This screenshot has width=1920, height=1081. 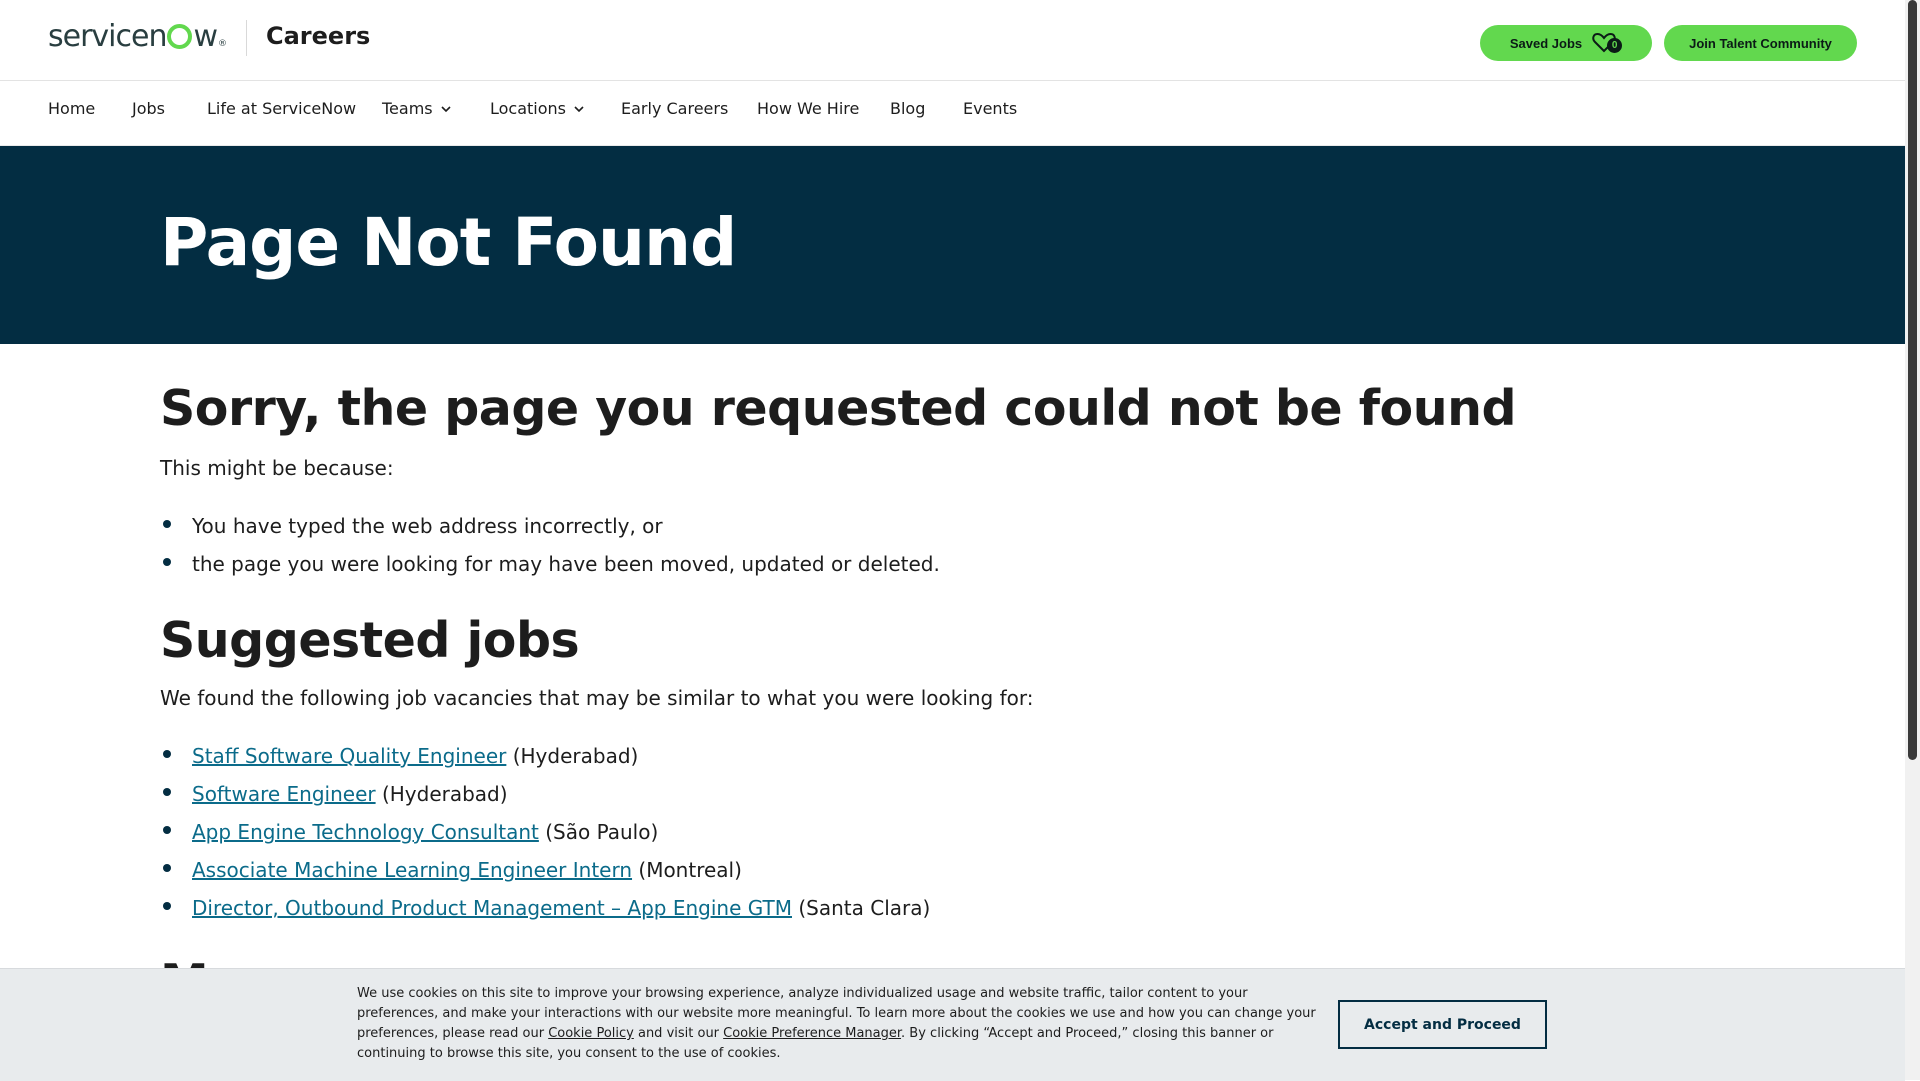 I want to click on servicenow-logo: servicen w ®, so click(x=137, y=36).